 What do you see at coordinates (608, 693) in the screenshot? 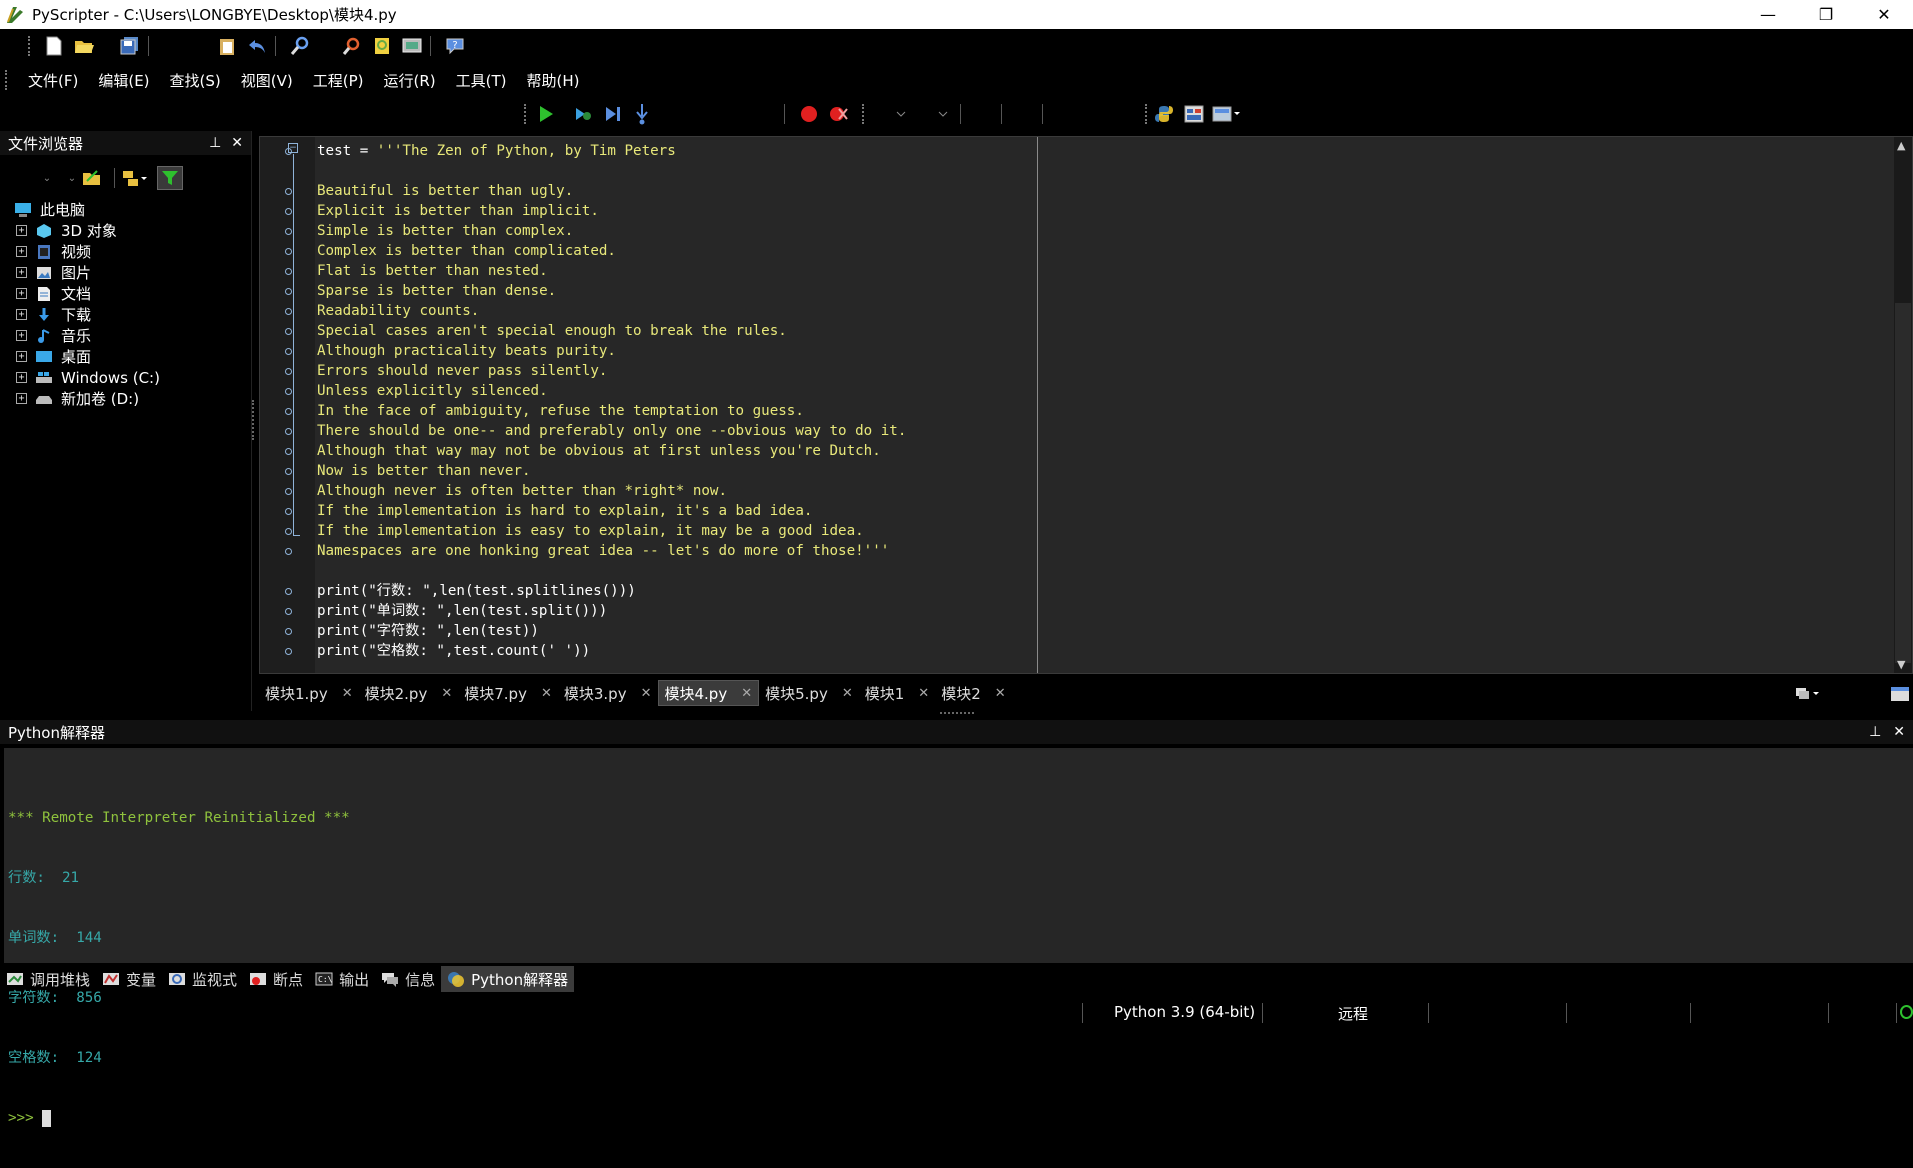
I see `tab-module: 模块3.py ✕` at bounding box center [608, 693].